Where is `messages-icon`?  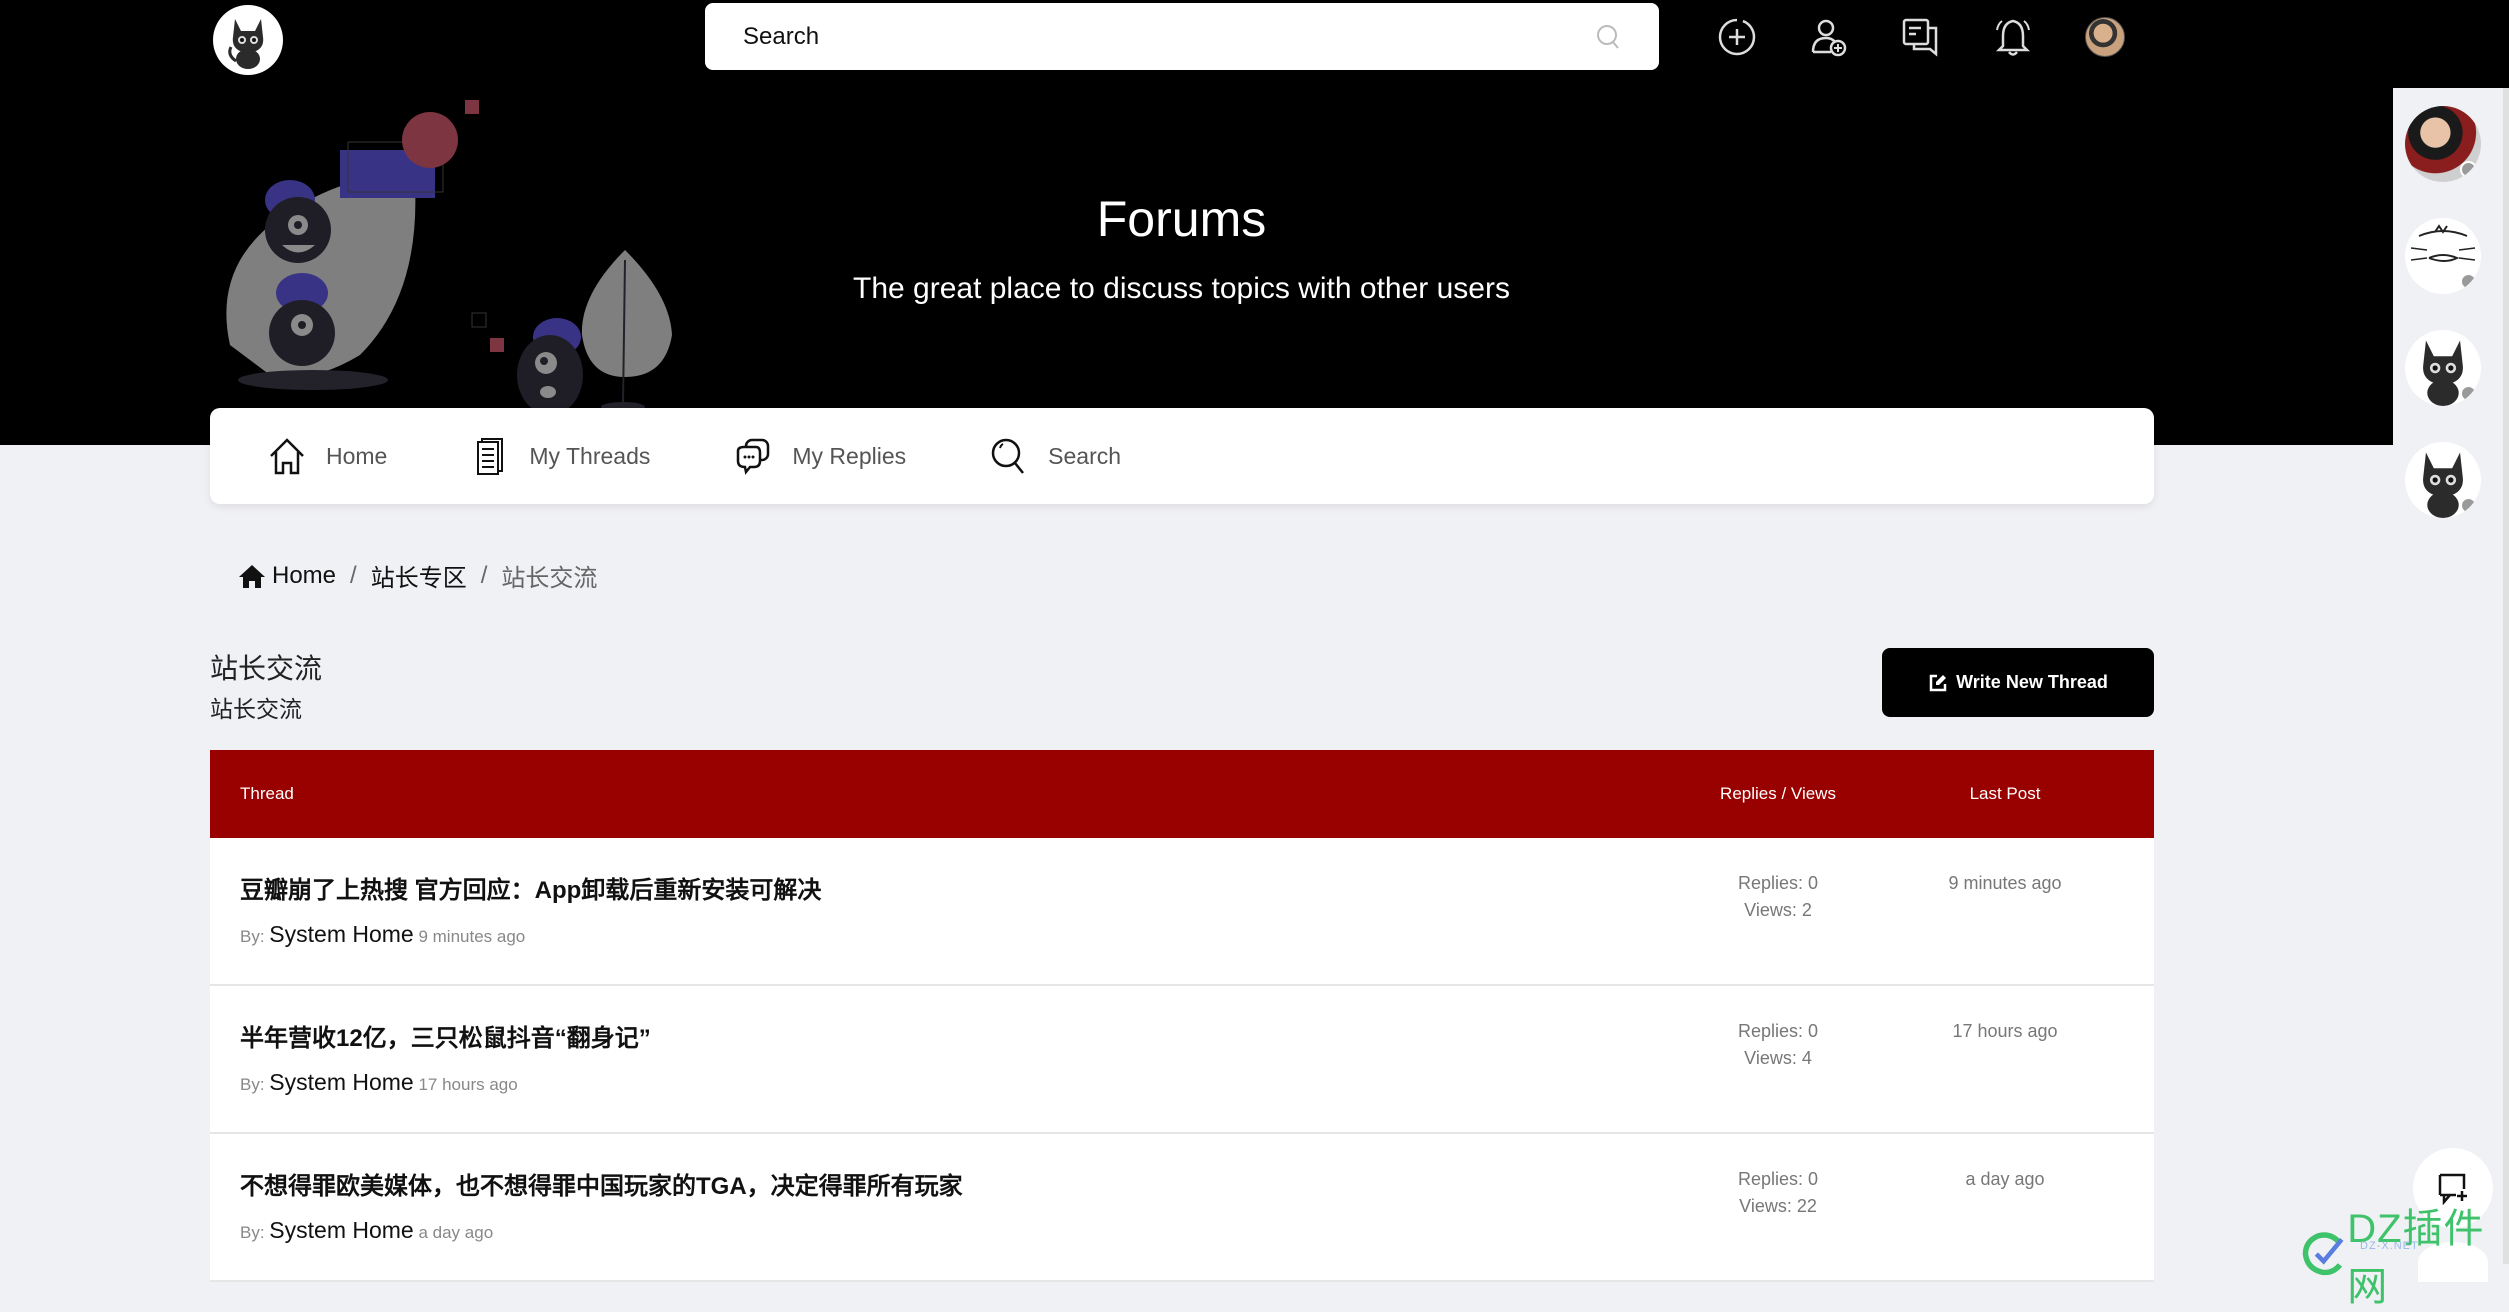
messages-icon is located at coordinates (1921, 37).